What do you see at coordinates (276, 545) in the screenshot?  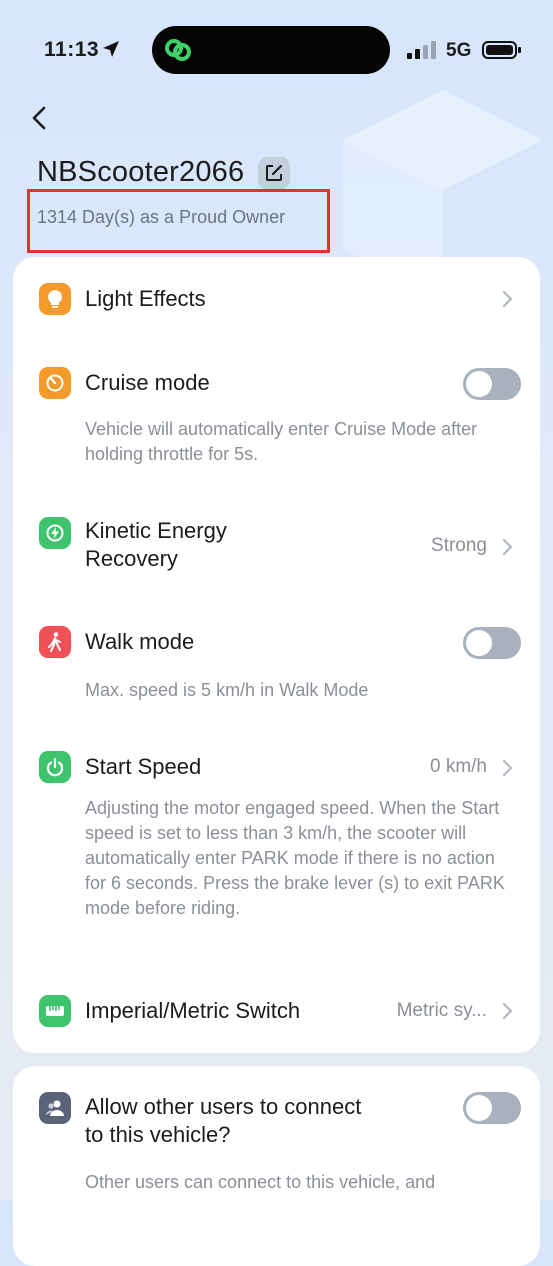 I see `kinetic-energy-recovery-row: Kinetic Energy Recovery Strong` at bounding box center [276, 545].